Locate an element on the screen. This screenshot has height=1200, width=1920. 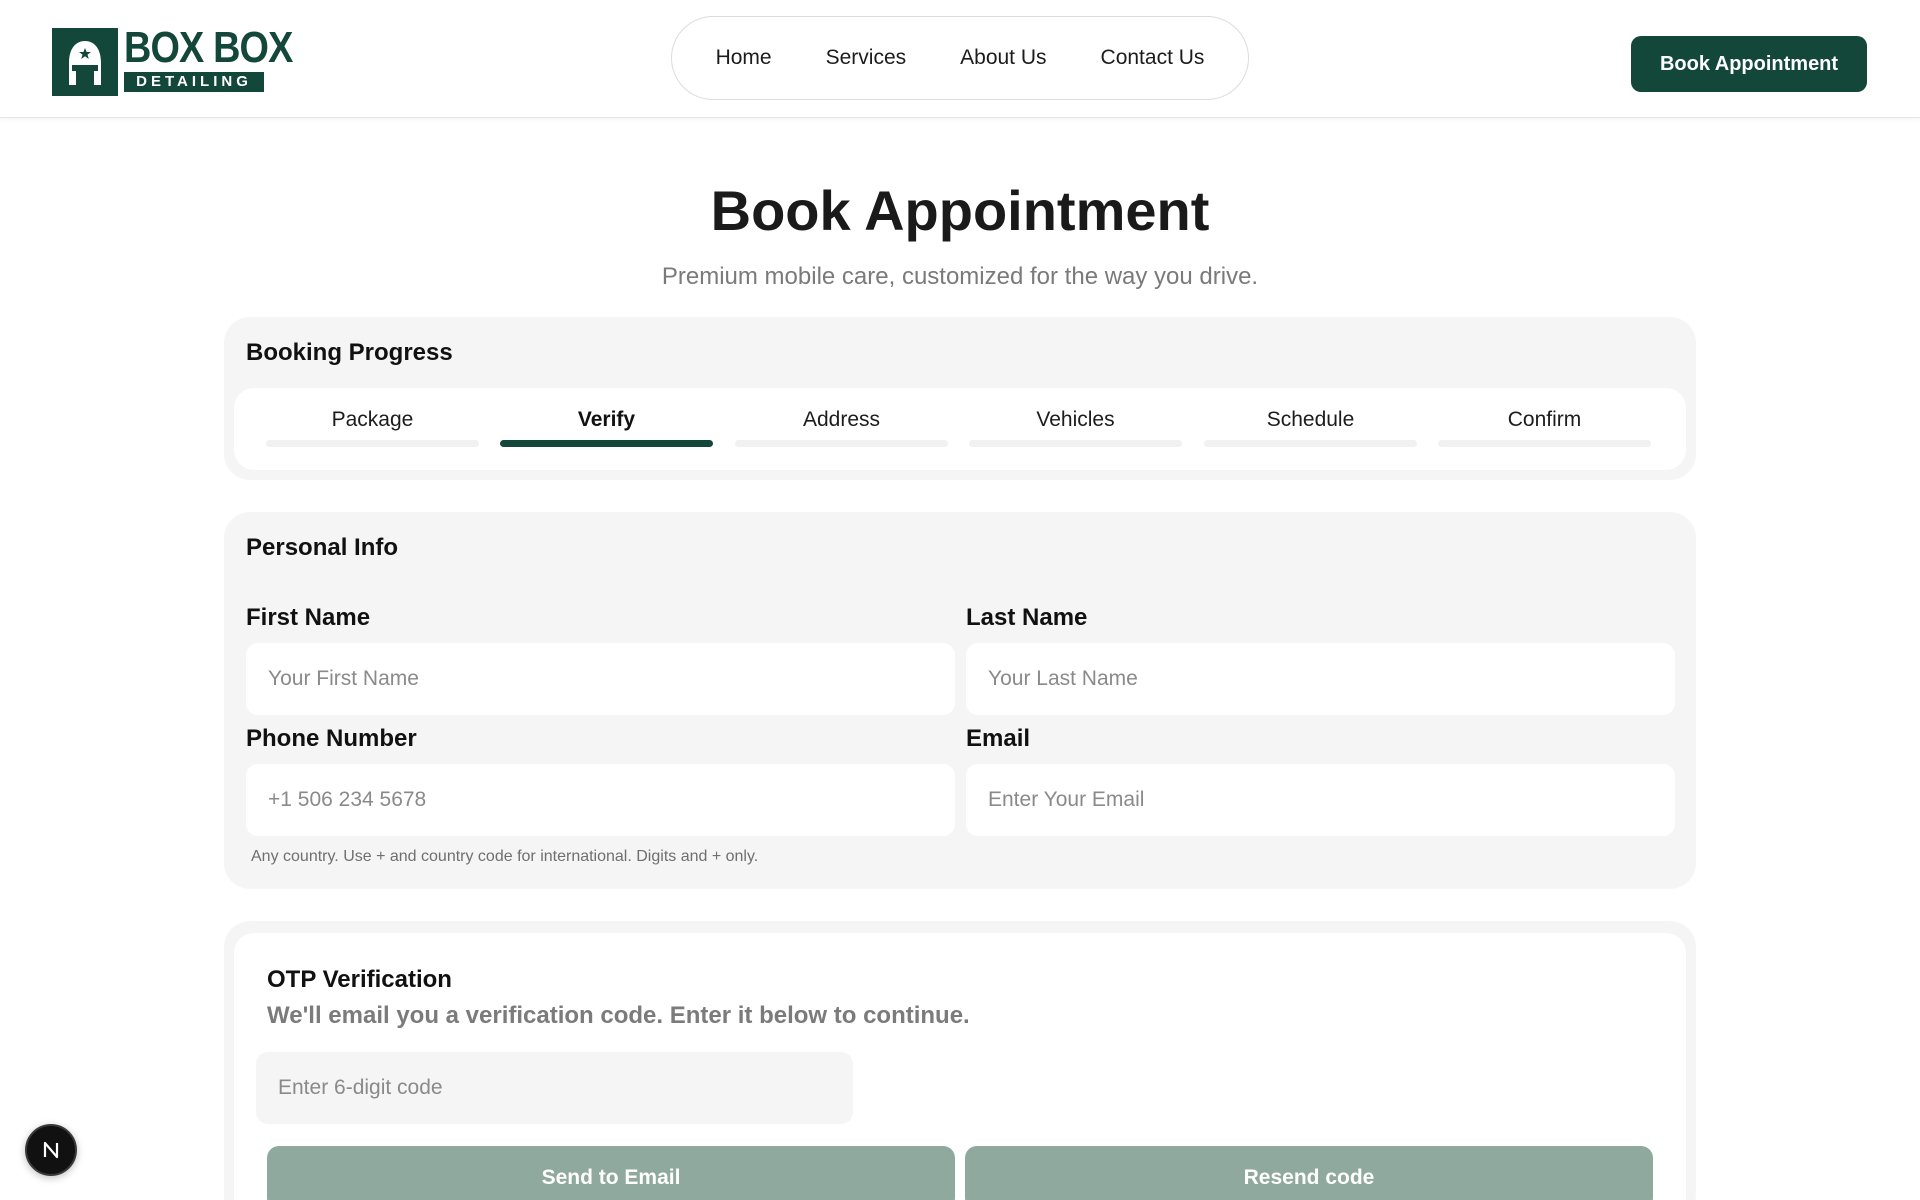
phone-number-input is located at coordinates (600, 800).